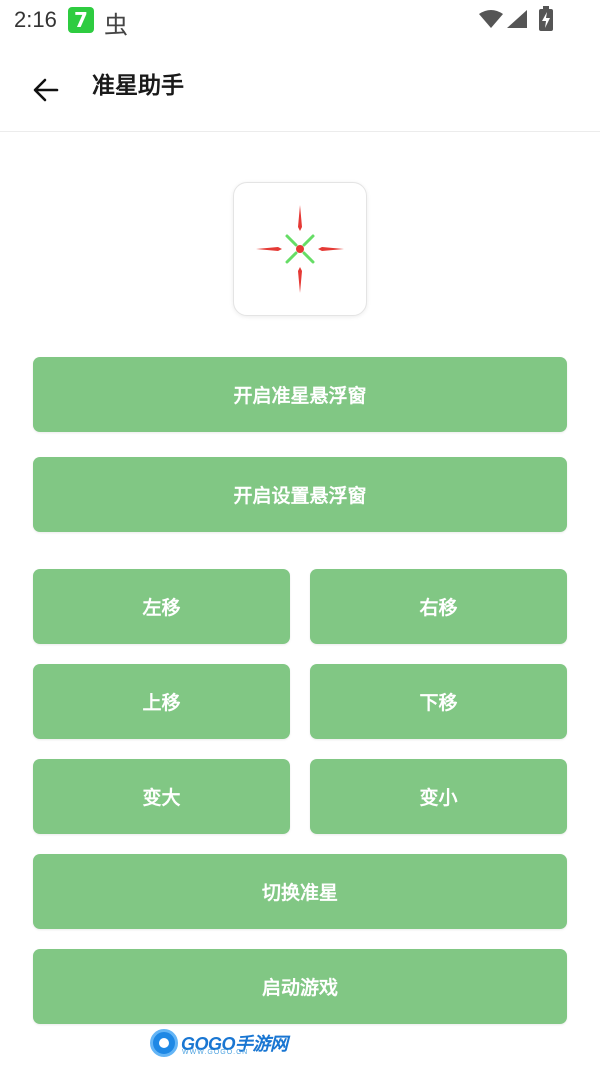 This screenshot has width=600, height=1066. What do you see at coordinates (219, 1043) in the screenshot?
I see `watermark: GOGO手游网 WWW.GOGO.CN` at bounding box center [219, 1043].